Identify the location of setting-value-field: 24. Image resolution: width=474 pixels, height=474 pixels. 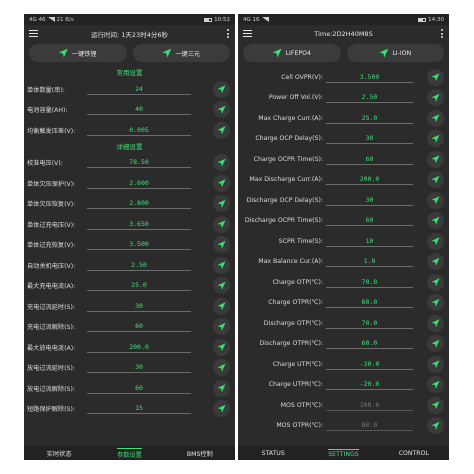
(139, 89).